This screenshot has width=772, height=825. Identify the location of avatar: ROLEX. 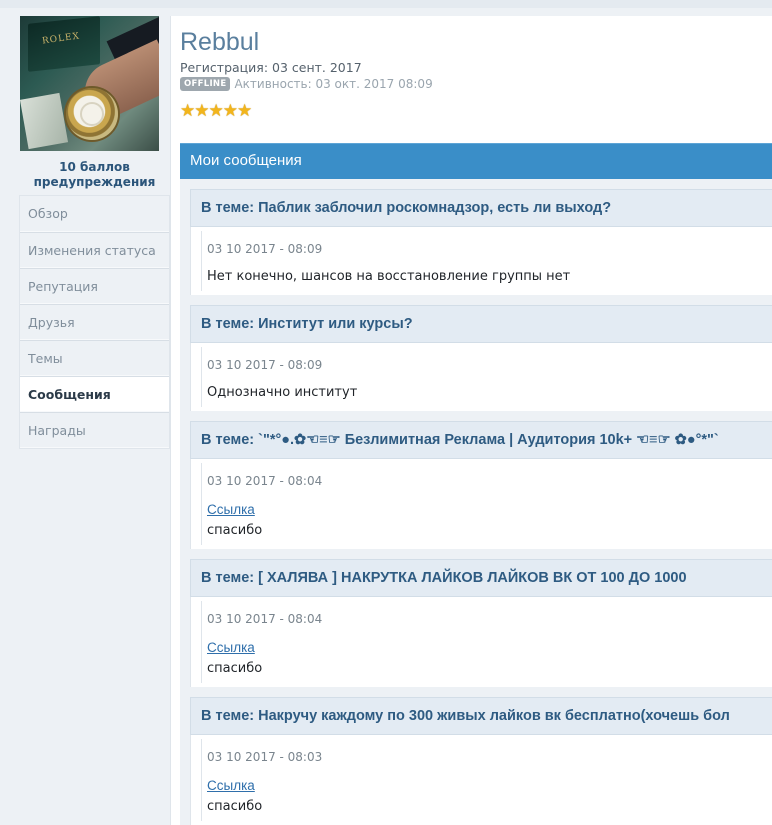
(89, 83).